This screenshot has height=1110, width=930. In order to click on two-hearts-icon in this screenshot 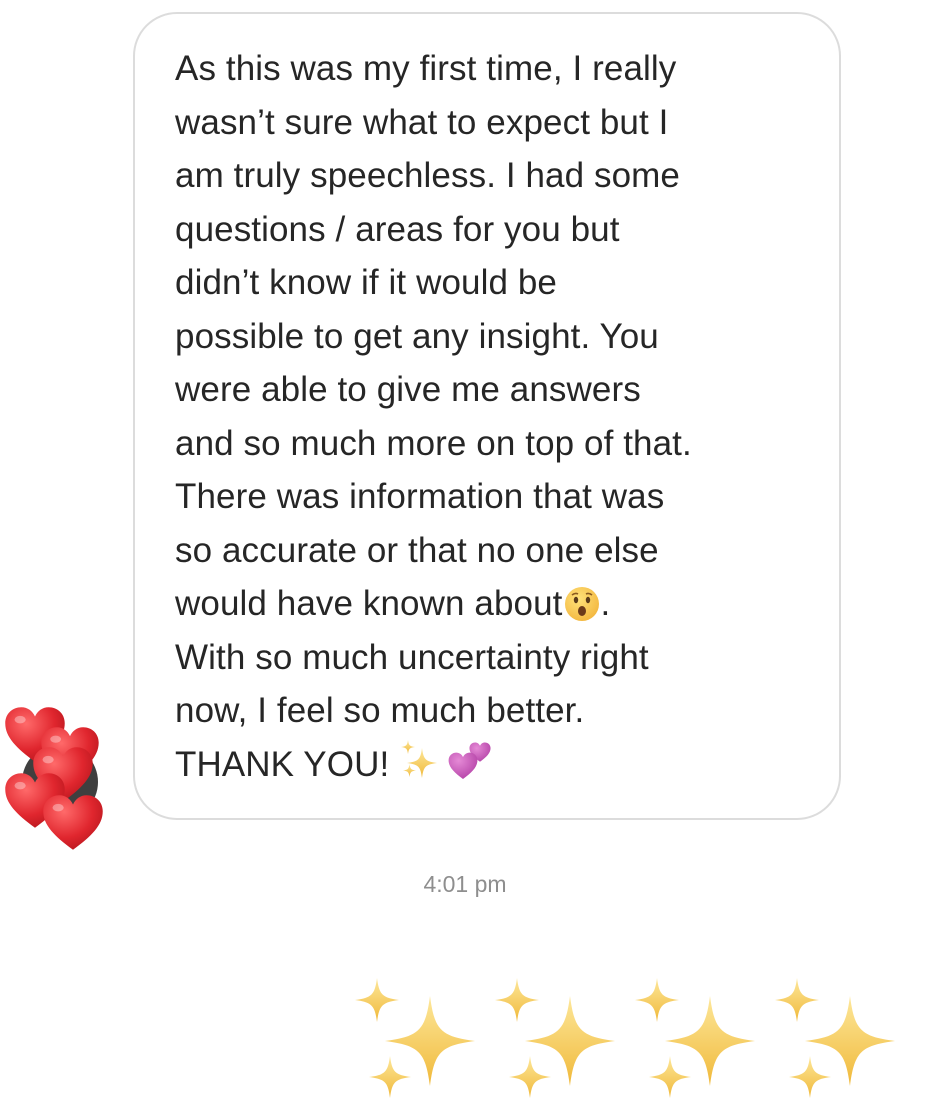, I will do `click(470, 760)`.